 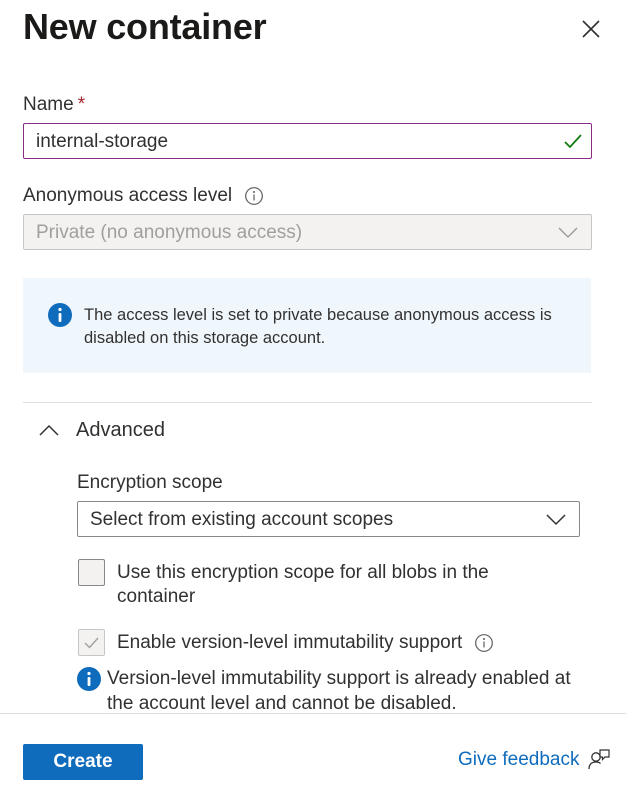 I want to click on name-label-text: Name, so click(x=48, y=104).